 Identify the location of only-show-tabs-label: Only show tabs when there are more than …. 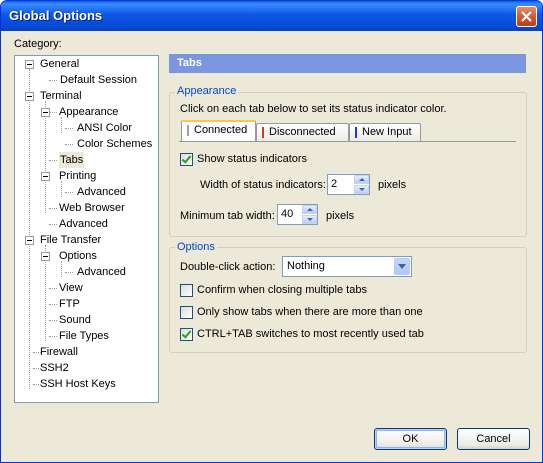
(310, 312).